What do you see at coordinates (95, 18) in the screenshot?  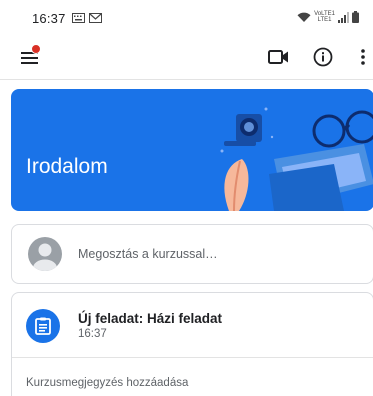 I see `gmail-notification-icon` at bounding box center [95, 18].